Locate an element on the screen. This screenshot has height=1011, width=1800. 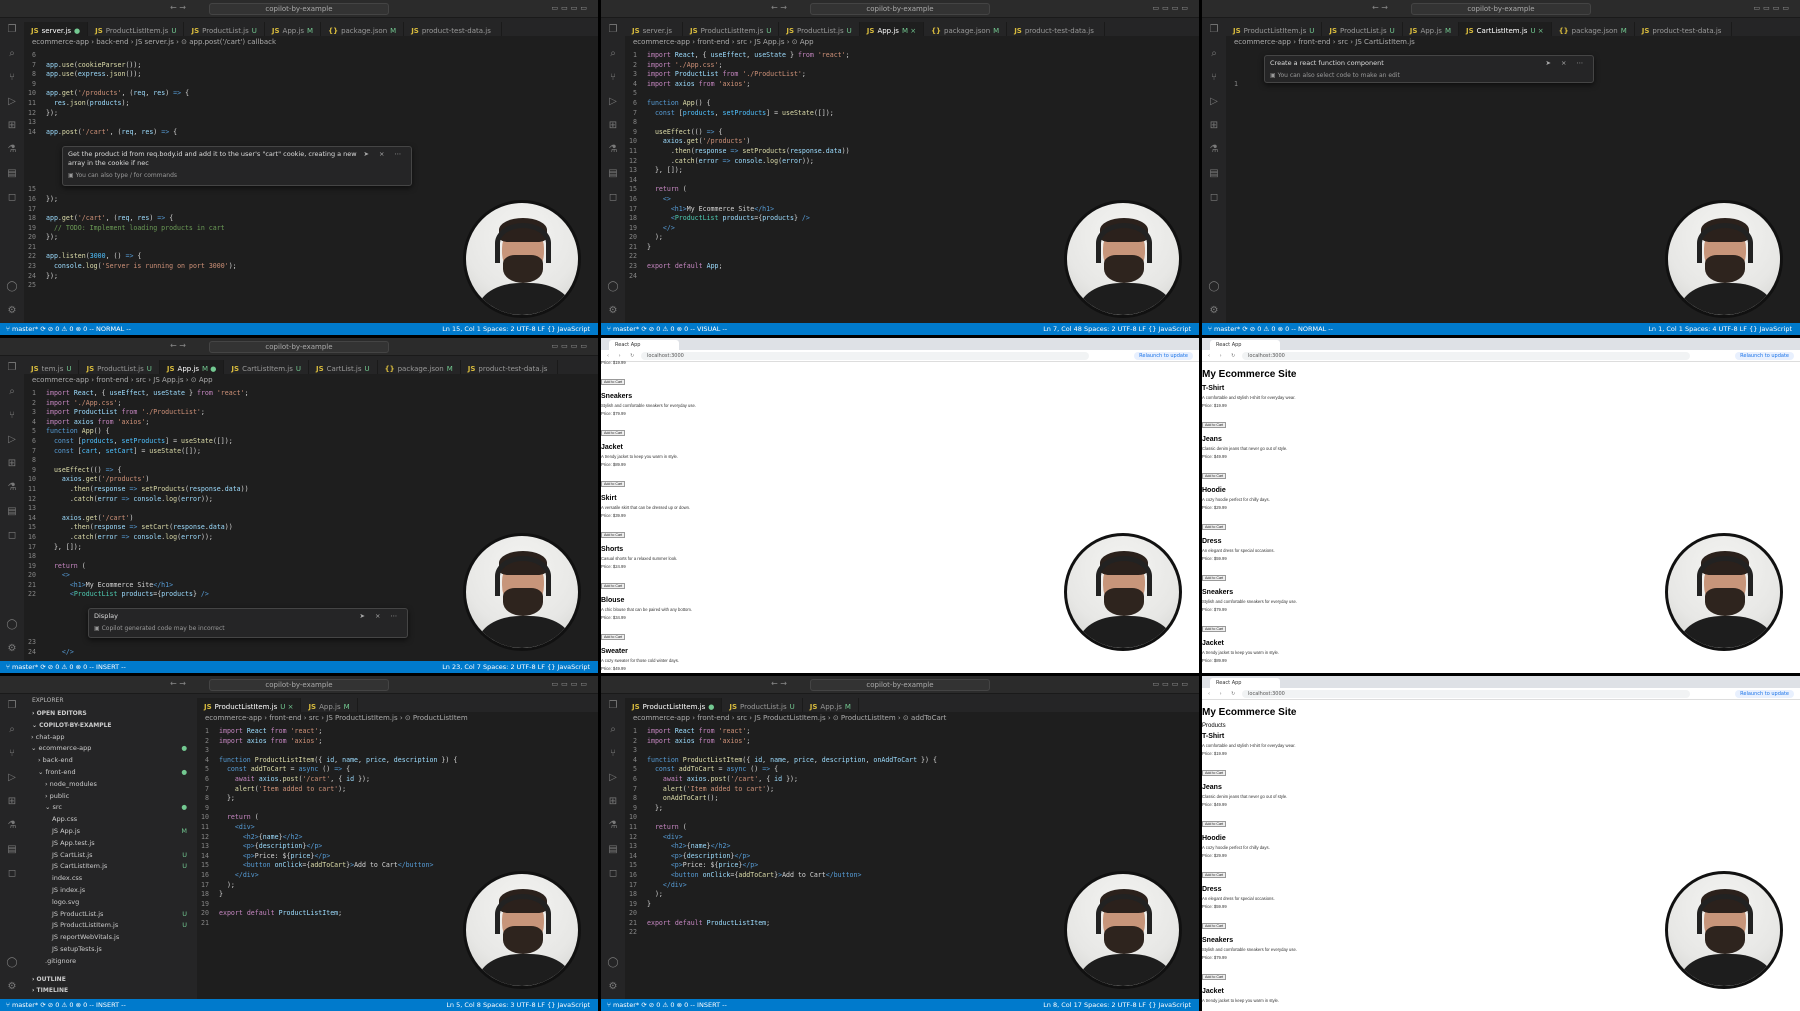
code-line: 7 app.use(cookieParser()); is located at coordinates (311, 66).